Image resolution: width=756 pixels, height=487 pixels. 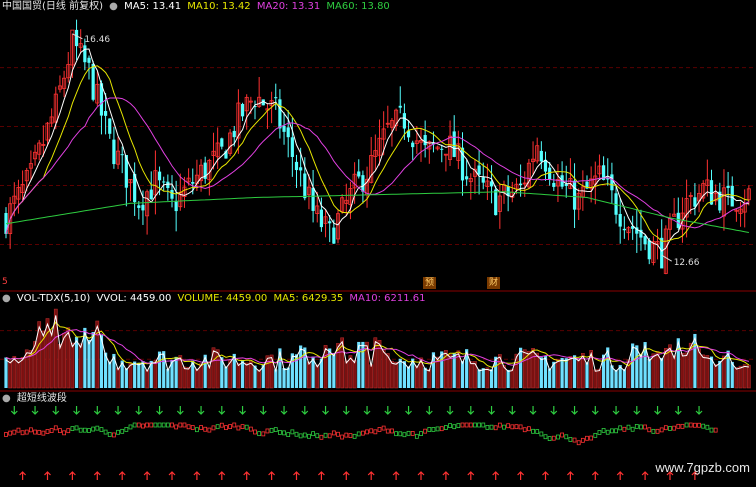 I want to click on event-badge-1: 预, so click(x=429, y=283).